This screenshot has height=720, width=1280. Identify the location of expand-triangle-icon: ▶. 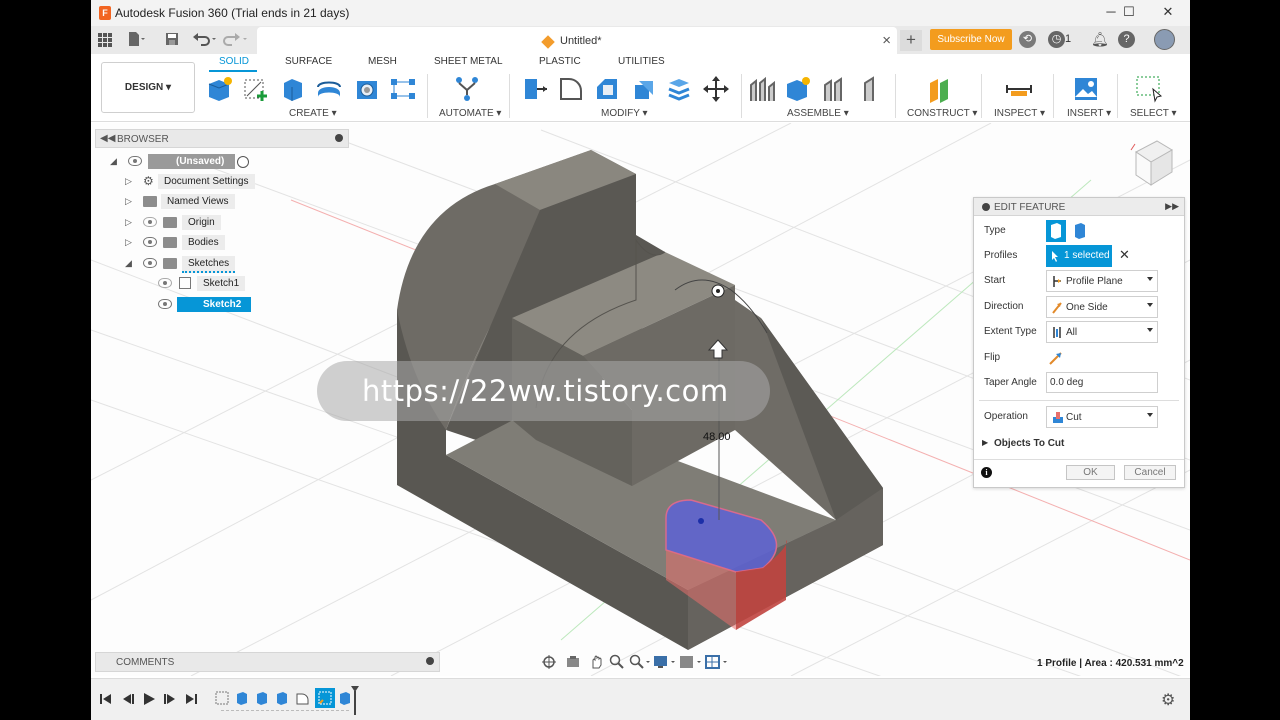
(985, 442).